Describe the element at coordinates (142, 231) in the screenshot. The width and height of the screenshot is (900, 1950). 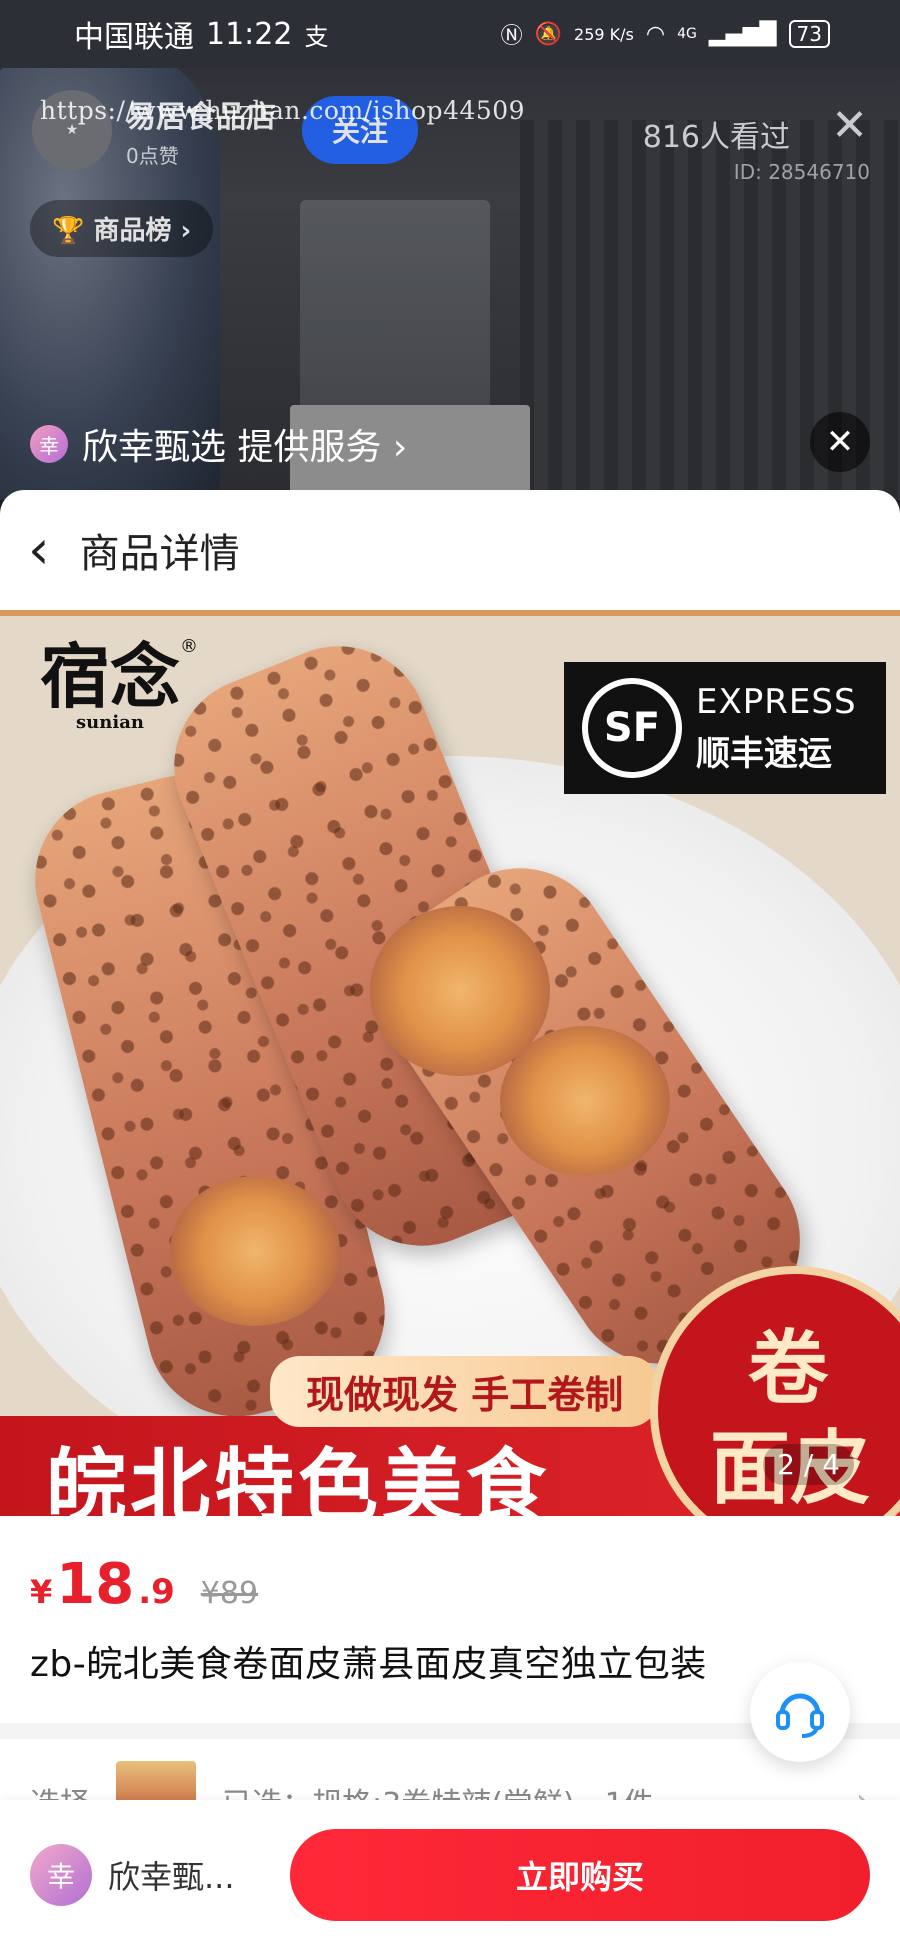
I see `ranking-label: 商品榜 ›` at that location.